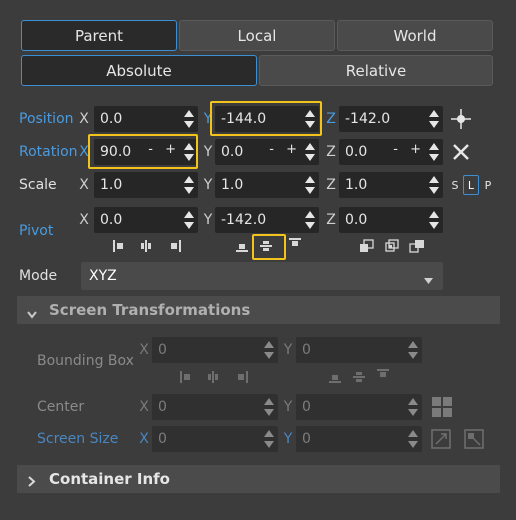 This screenshot has width=516, height=520. Describe the element at coordinates (48, 152) in the screenshot. I see `rotation-label: Rotation` at that location.